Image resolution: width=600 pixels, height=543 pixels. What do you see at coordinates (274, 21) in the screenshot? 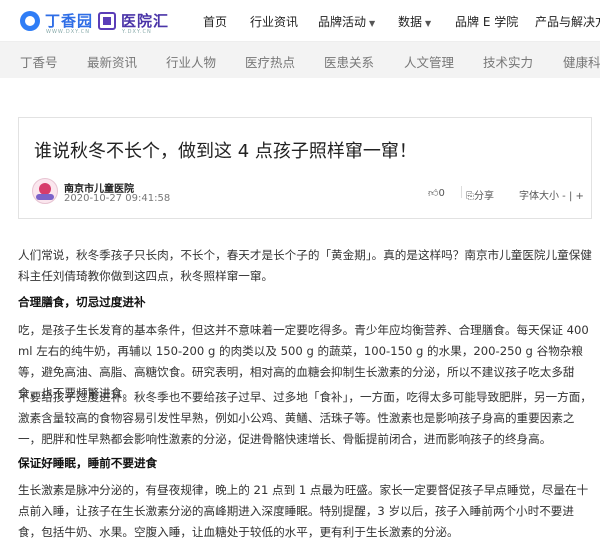
I see `nav-news: 行业资讯` at bounding box center [274, 21].